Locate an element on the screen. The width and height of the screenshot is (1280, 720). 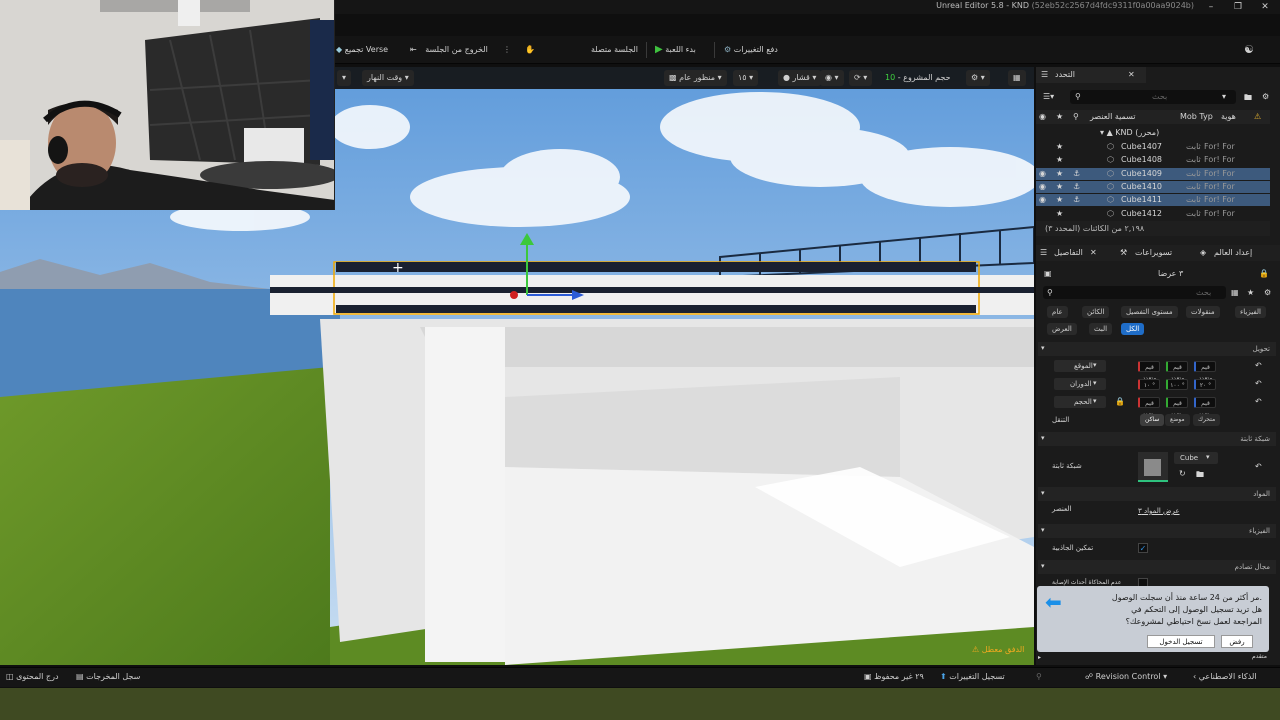
location-y: قيم متعدد is located at coordinates (1177, 371).